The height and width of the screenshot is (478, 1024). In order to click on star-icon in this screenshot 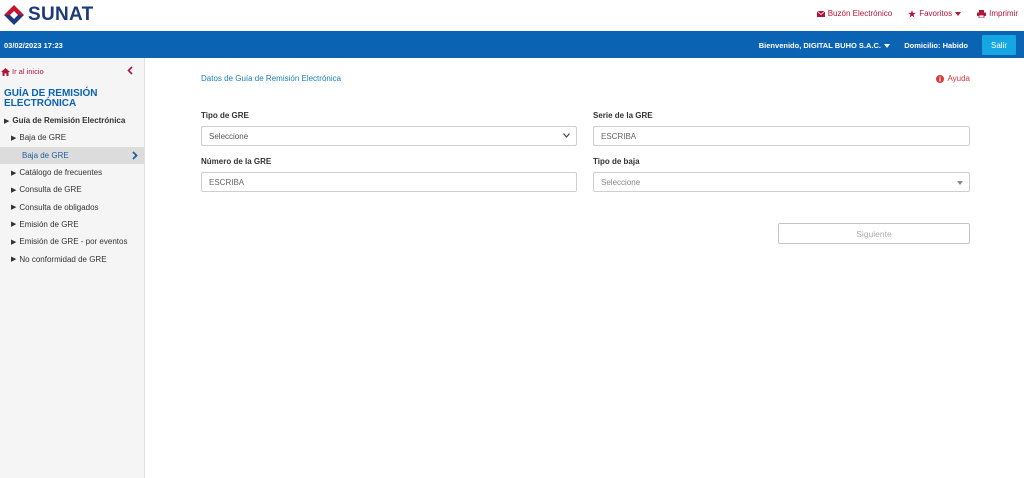, I will do `click(912, 13)`.